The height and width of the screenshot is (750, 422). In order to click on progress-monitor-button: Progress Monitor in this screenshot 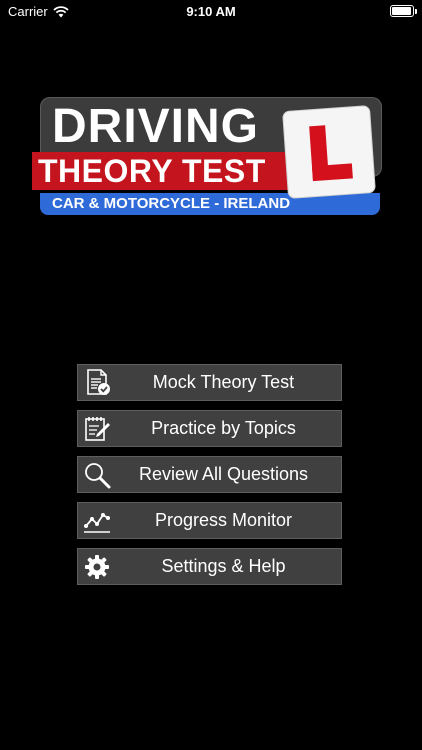, I will do `click(209, 520)`.